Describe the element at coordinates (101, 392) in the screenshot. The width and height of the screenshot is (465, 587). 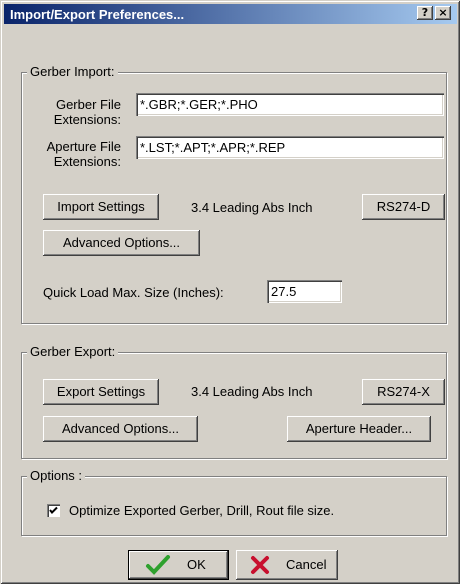
I see `export-settings-button: Export Settings` at that location.